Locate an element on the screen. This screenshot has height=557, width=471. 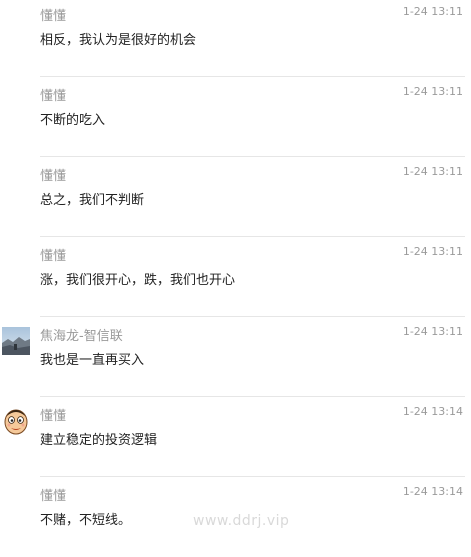
message-text: 不赌，不短线。 is located at coordinates (86, 520).